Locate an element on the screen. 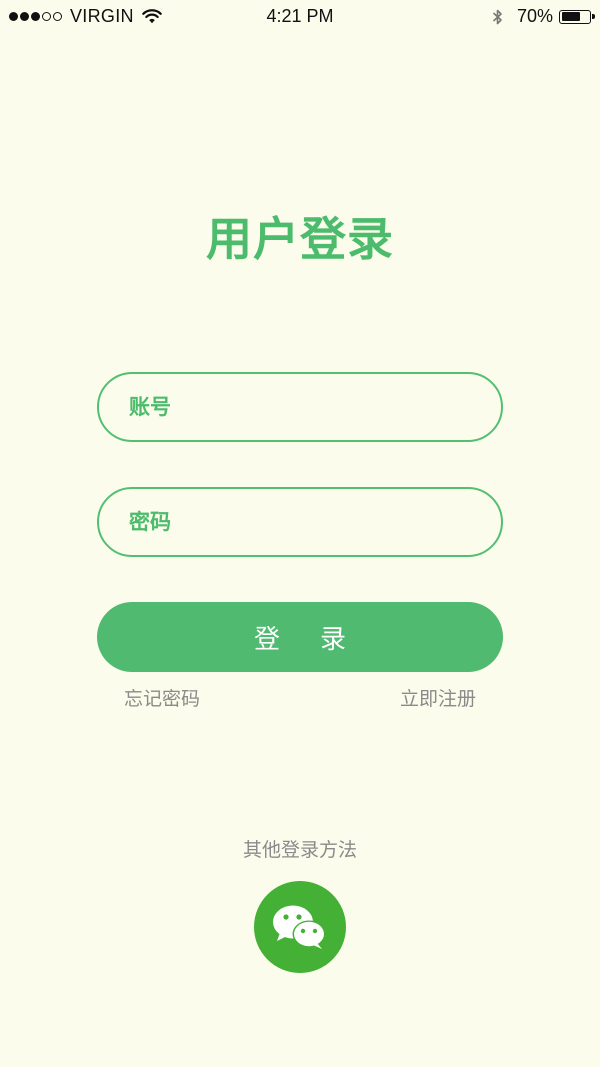  account-field-container is located at coordinates (300, 407).